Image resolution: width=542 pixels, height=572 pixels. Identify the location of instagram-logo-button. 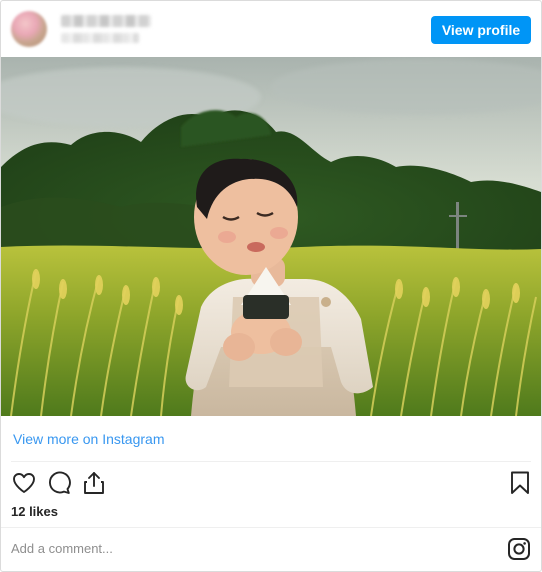
(519, 549).